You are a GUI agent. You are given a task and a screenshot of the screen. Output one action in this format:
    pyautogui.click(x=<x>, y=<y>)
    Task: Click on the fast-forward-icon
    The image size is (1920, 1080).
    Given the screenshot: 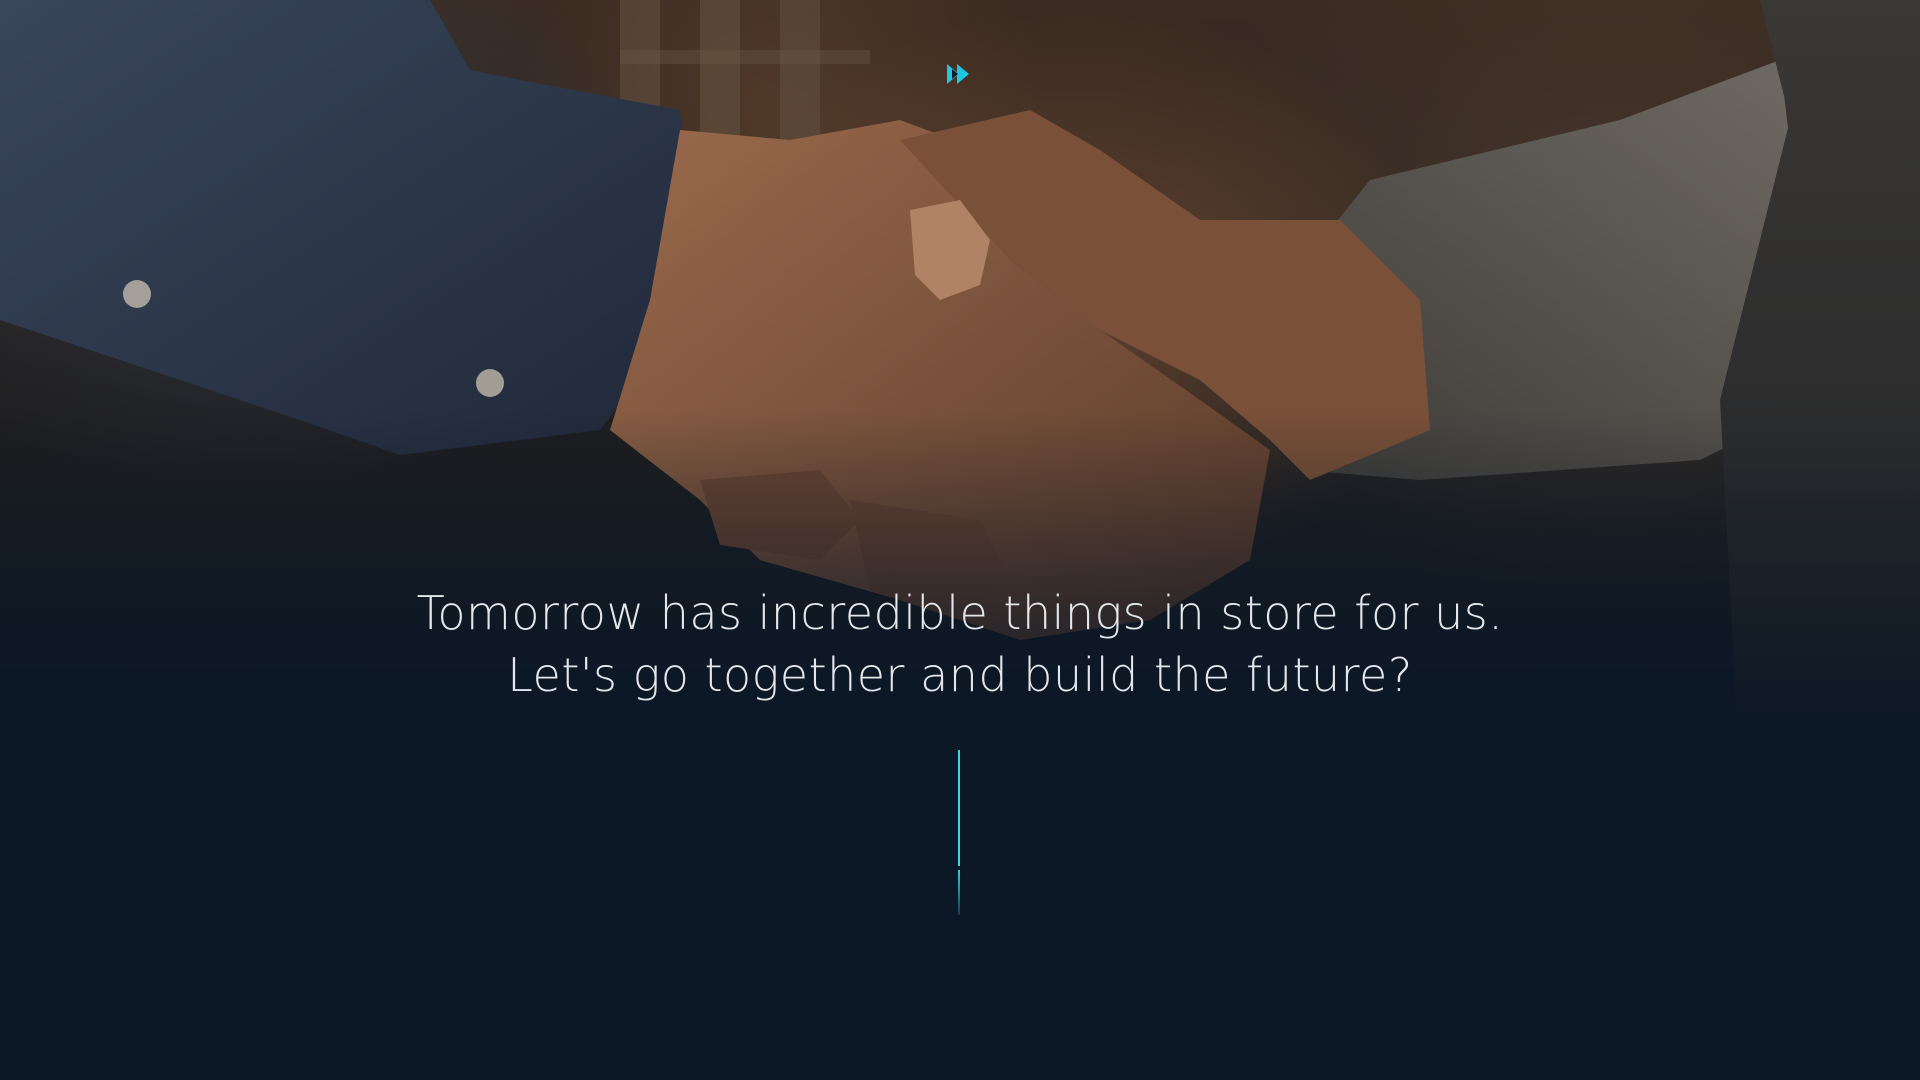 What is the action you would take?
    pyautogui.click(x=961, y=74)
    